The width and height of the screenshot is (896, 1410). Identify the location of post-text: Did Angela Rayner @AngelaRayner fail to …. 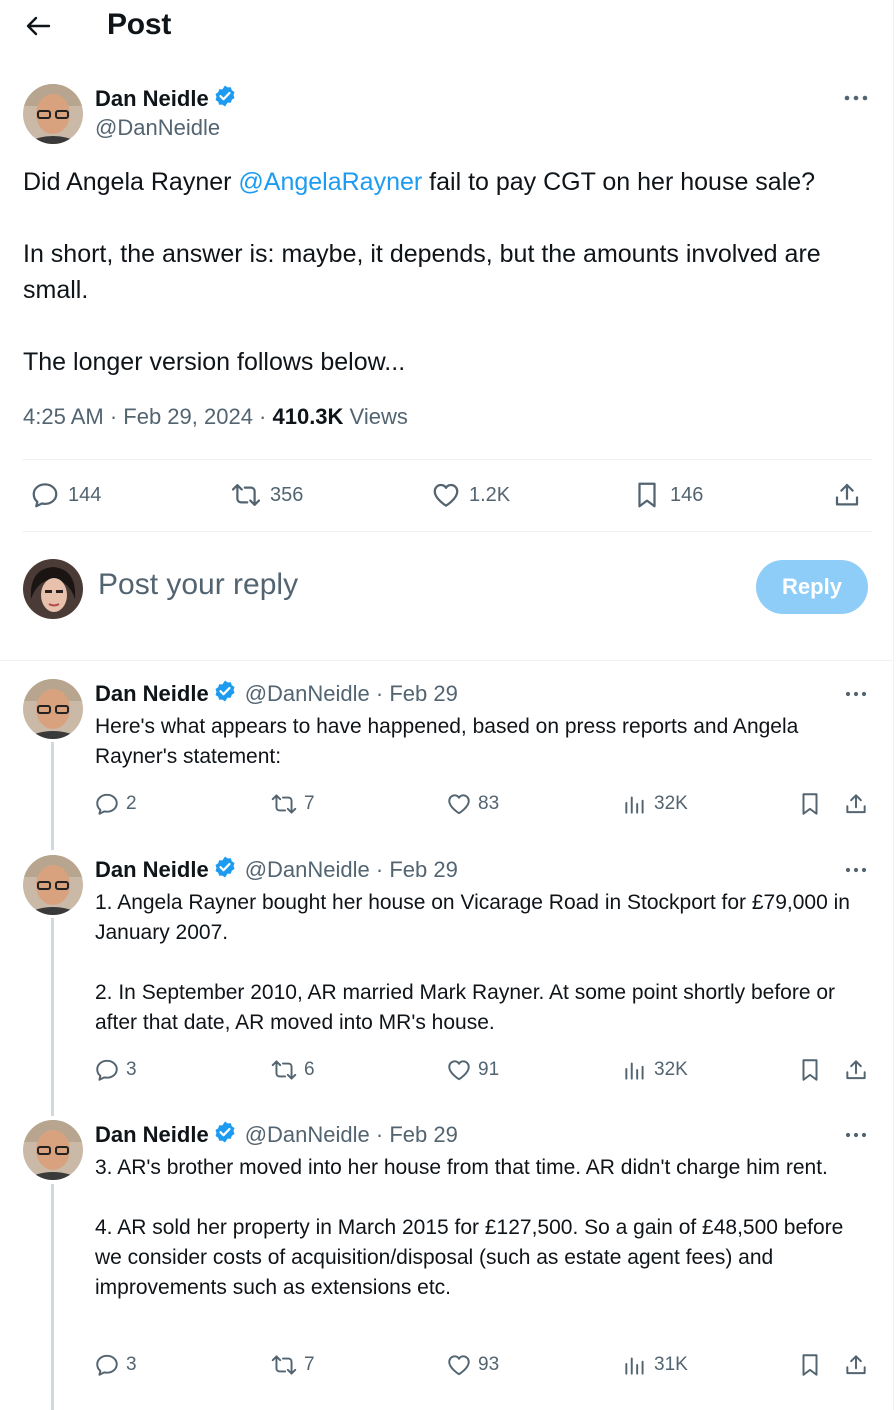
(448, 272).